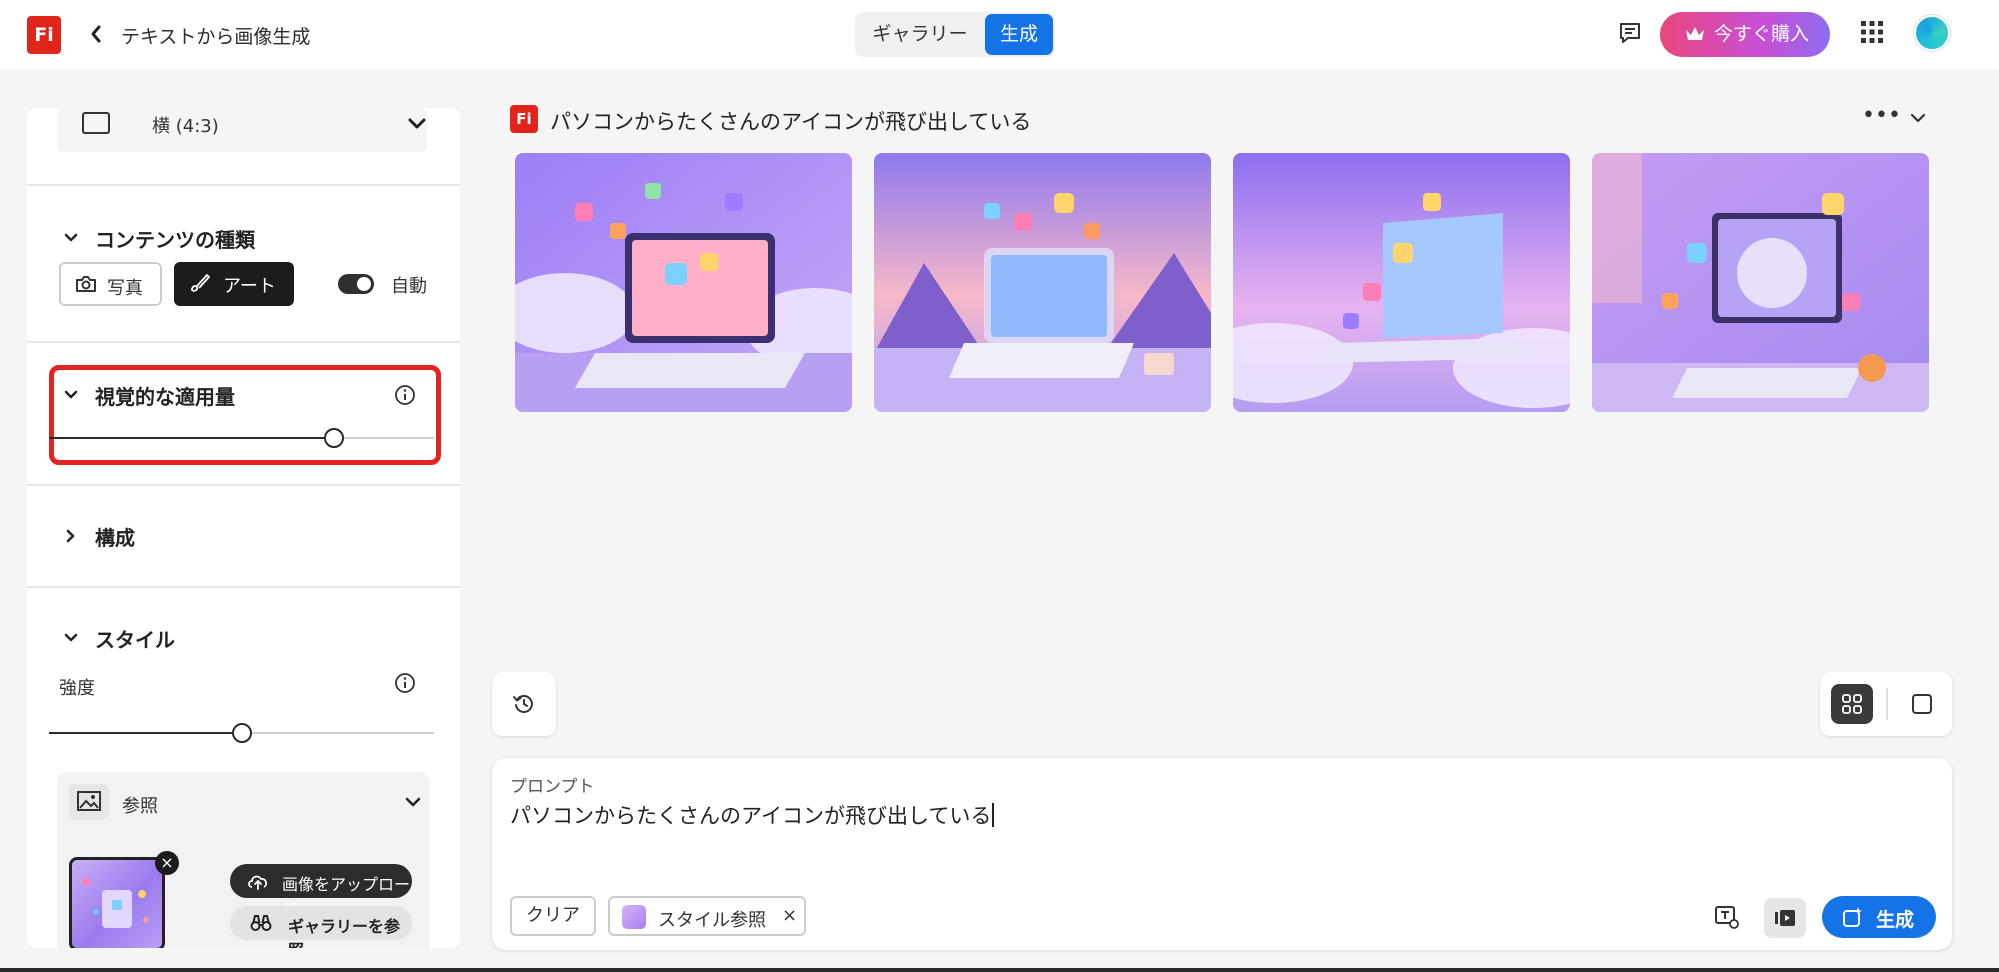 The image size is (1999, 972). I want to click on art-button: アート, so click(234, 284).